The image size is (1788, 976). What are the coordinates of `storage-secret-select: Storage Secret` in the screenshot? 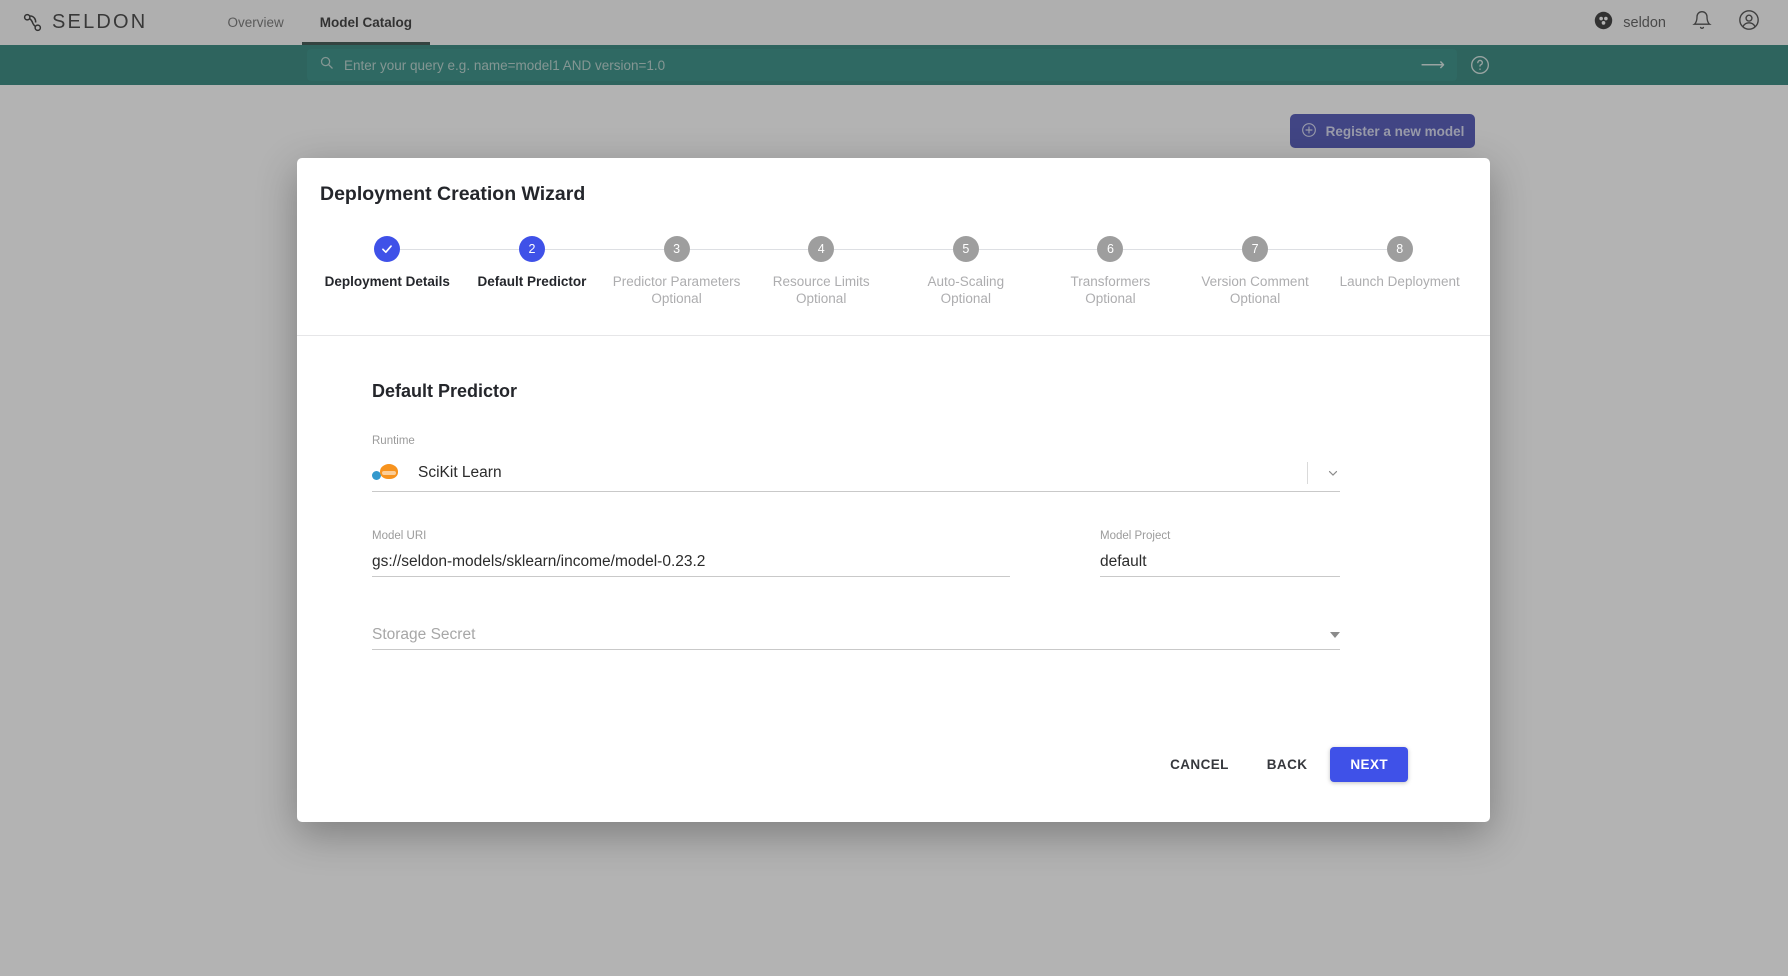 It's located at (856, 635).